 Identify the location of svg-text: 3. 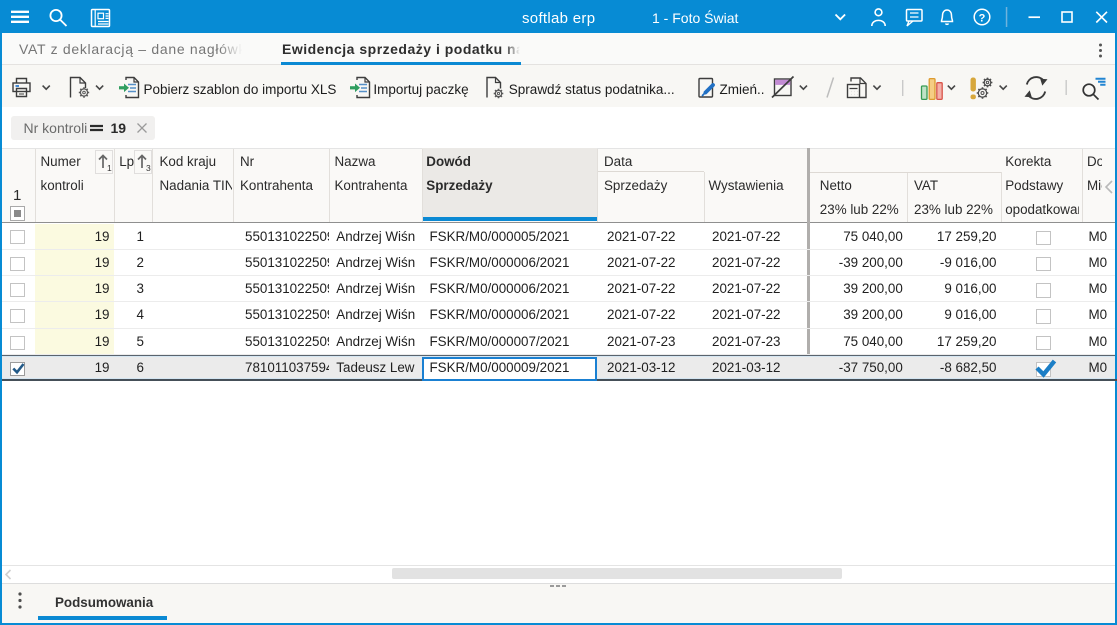
(148, 168).